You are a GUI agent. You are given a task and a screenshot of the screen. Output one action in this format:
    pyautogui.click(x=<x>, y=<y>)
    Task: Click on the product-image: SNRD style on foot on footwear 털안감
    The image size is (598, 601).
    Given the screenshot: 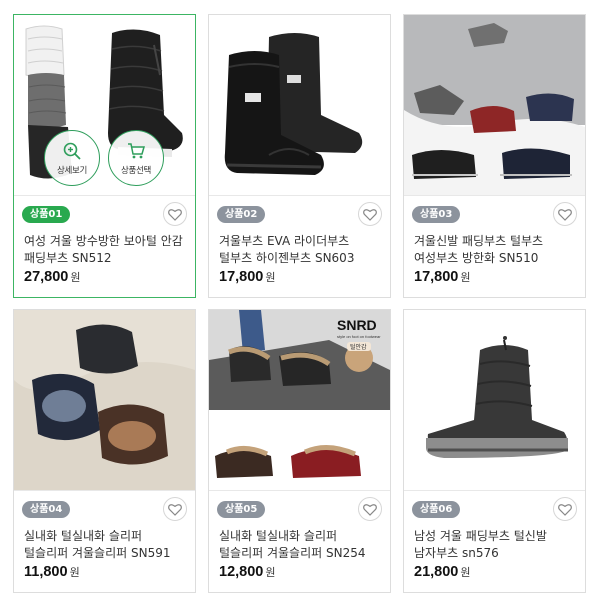 What is the action you would take?
    pyautogui.click(x=299, y=400)
    